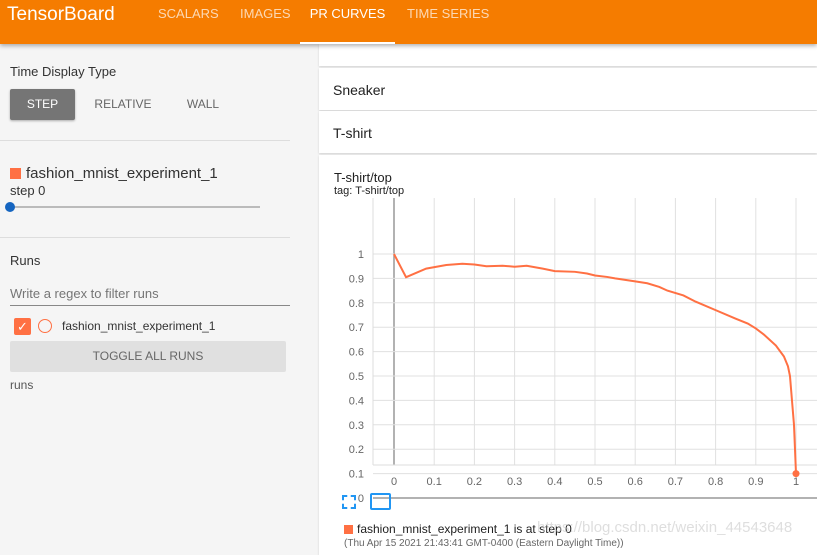 Image resolution: width=817 pixels, height=555 pixels. Describe the element at coordinates (148, 356) in the screenshot. I see `toggle-all-runs-button: TOGGLE ALL RUNS` at that location.